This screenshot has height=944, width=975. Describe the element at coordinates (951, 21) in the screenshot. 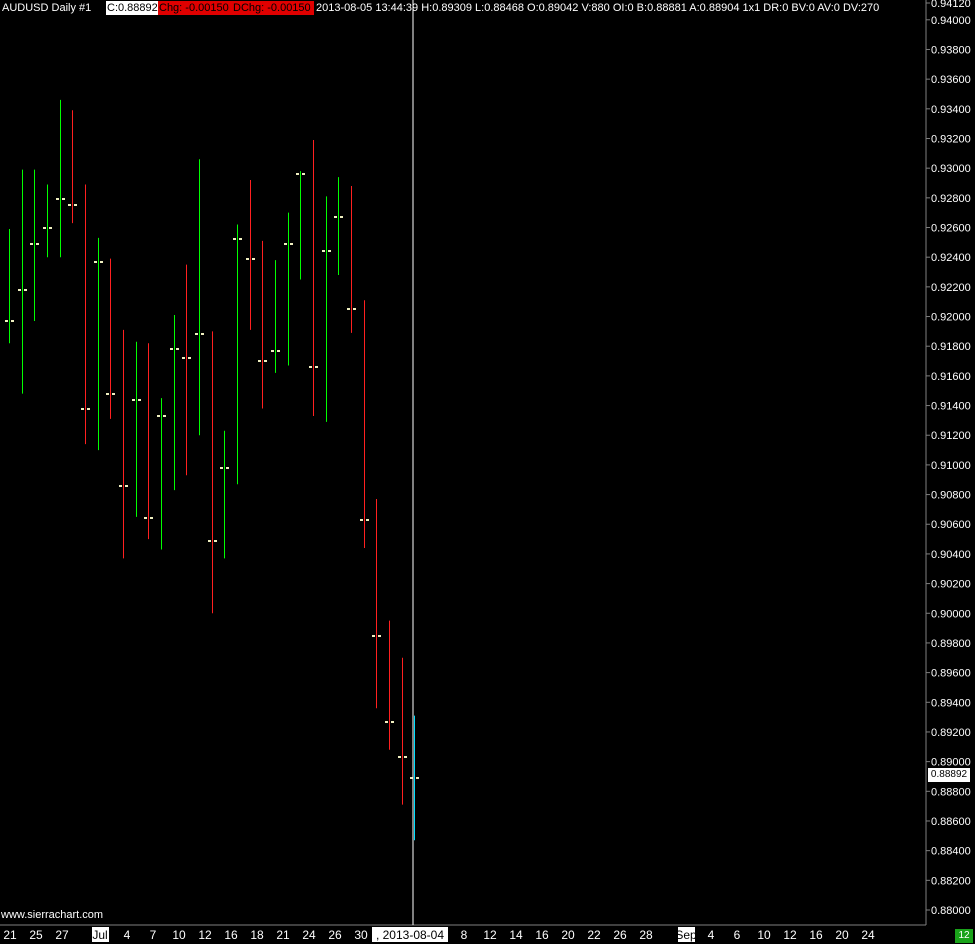

I see `price-tick-label: 0.94000` at that location.